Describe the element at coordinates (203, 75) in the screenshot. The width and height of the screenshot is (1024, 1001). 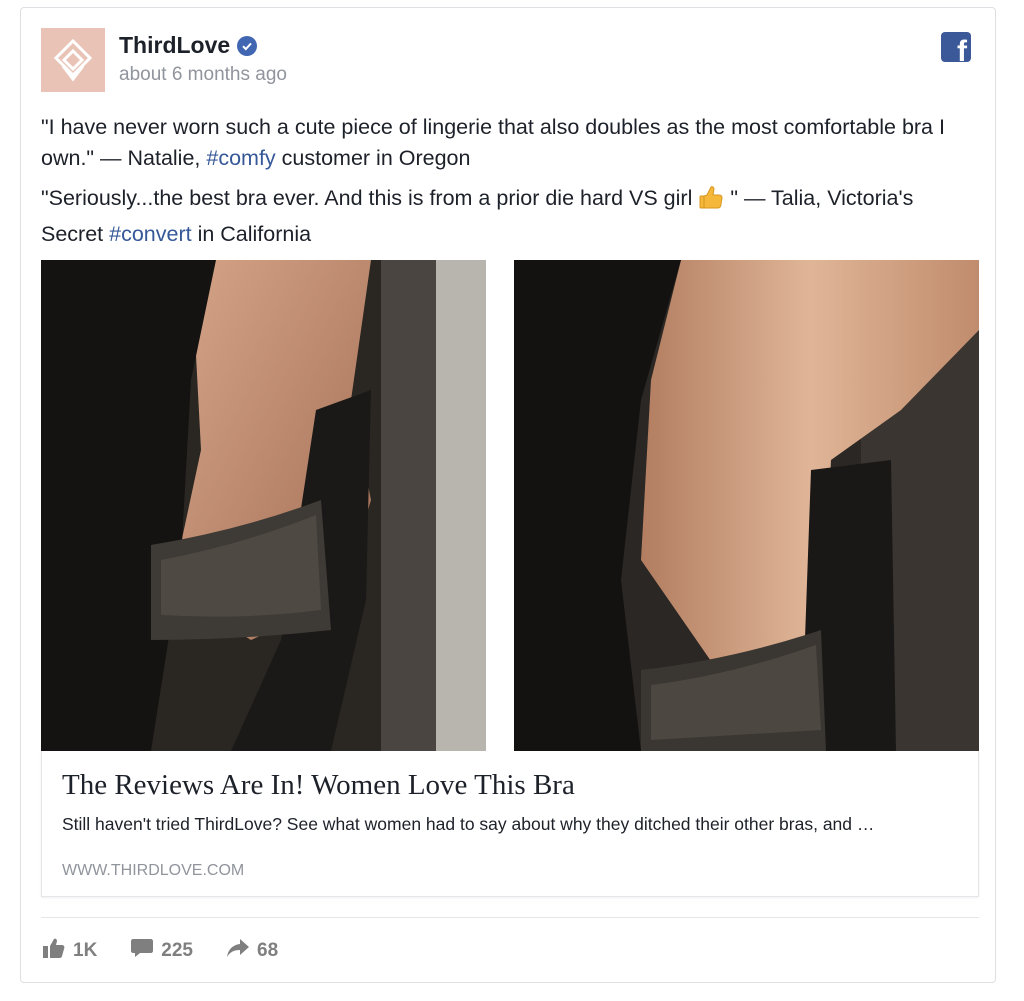
I see `post-timestamp: about 6 months ago` at that location.